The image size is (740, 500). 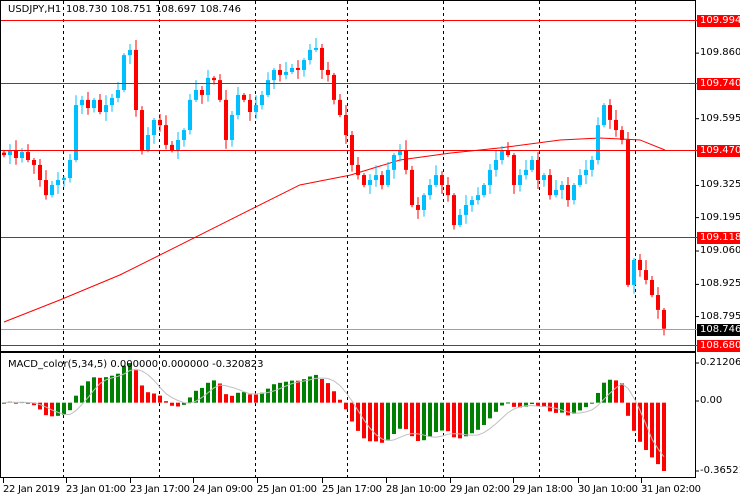 I want to click on time-tick-label: 23 Jan 17:00, so click(x=160, y=489).